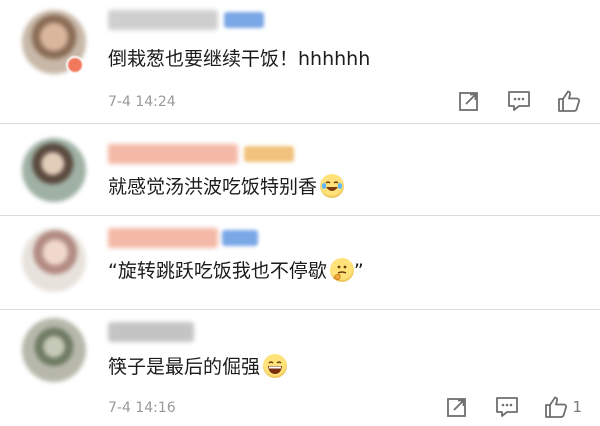 The height and width of the screenshot is (426, 600). I want to click on comment-timestamp: 7-4 14:16, so click(142, 408).